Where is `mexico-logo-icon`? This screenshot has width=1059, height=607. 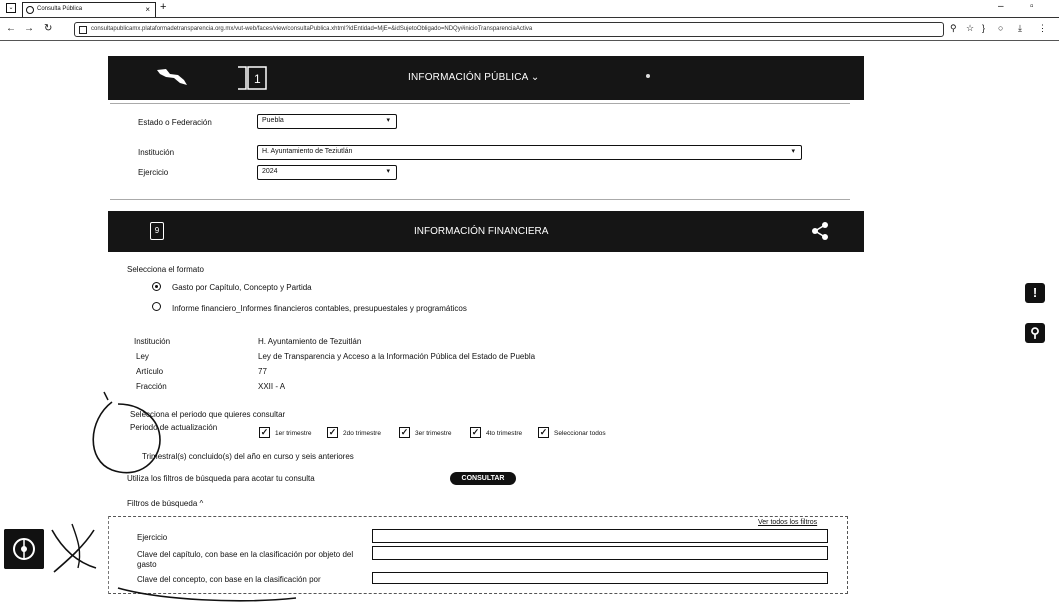 mexico-logo-icon is located at coordinates (172, 77).